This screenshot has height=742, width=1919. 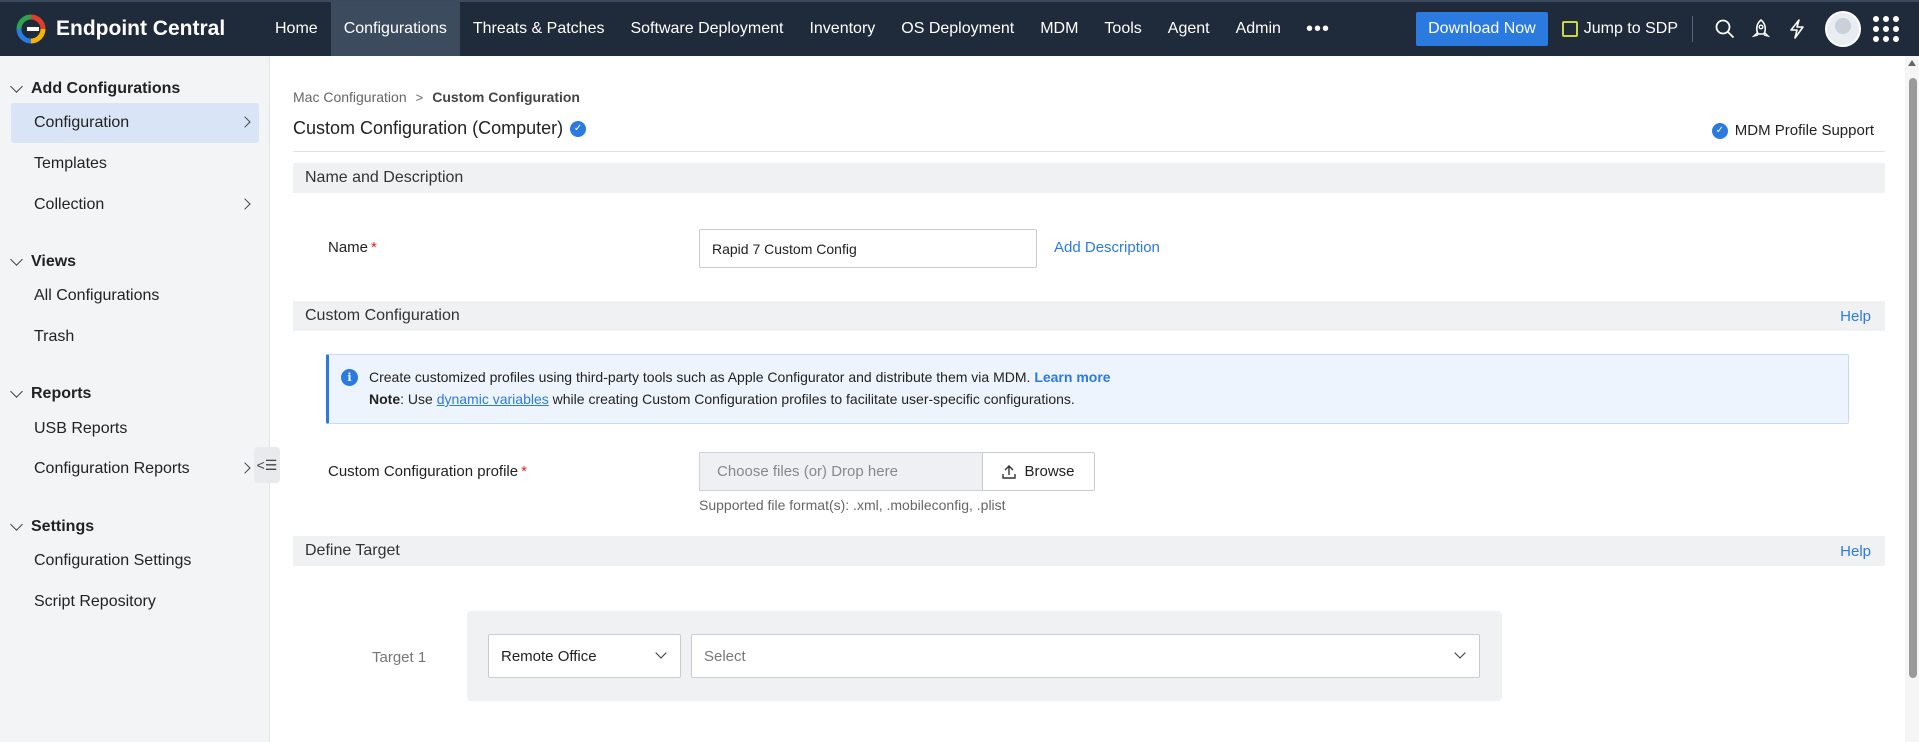 What do you see at coordinates (47, 527) in the screenshot?
I see `sidebar-section-settings: Settings` at bounding box center [47, 527].